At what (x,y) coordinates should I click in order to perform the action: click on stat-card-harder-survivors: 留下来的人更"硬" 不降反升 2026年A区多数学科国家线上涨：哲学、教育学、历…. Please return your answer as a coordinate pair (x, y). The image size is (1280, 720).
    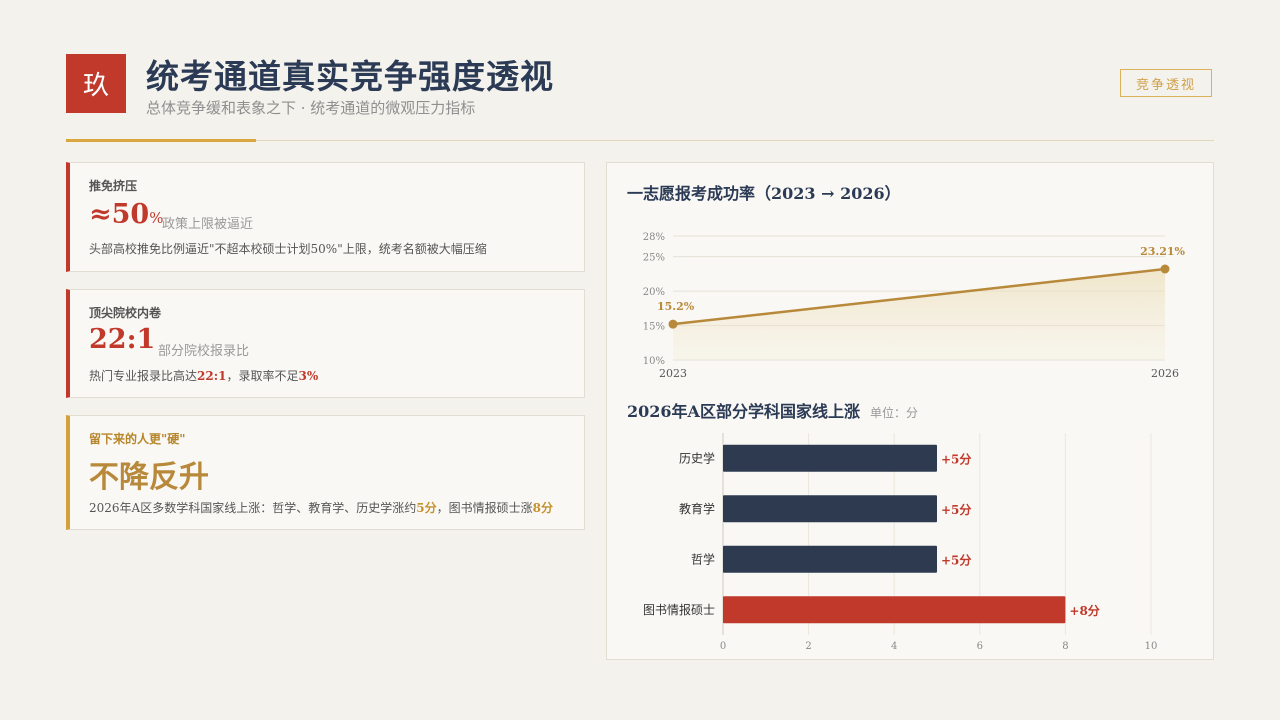
    Looking at the image, I should click on (325, 472).